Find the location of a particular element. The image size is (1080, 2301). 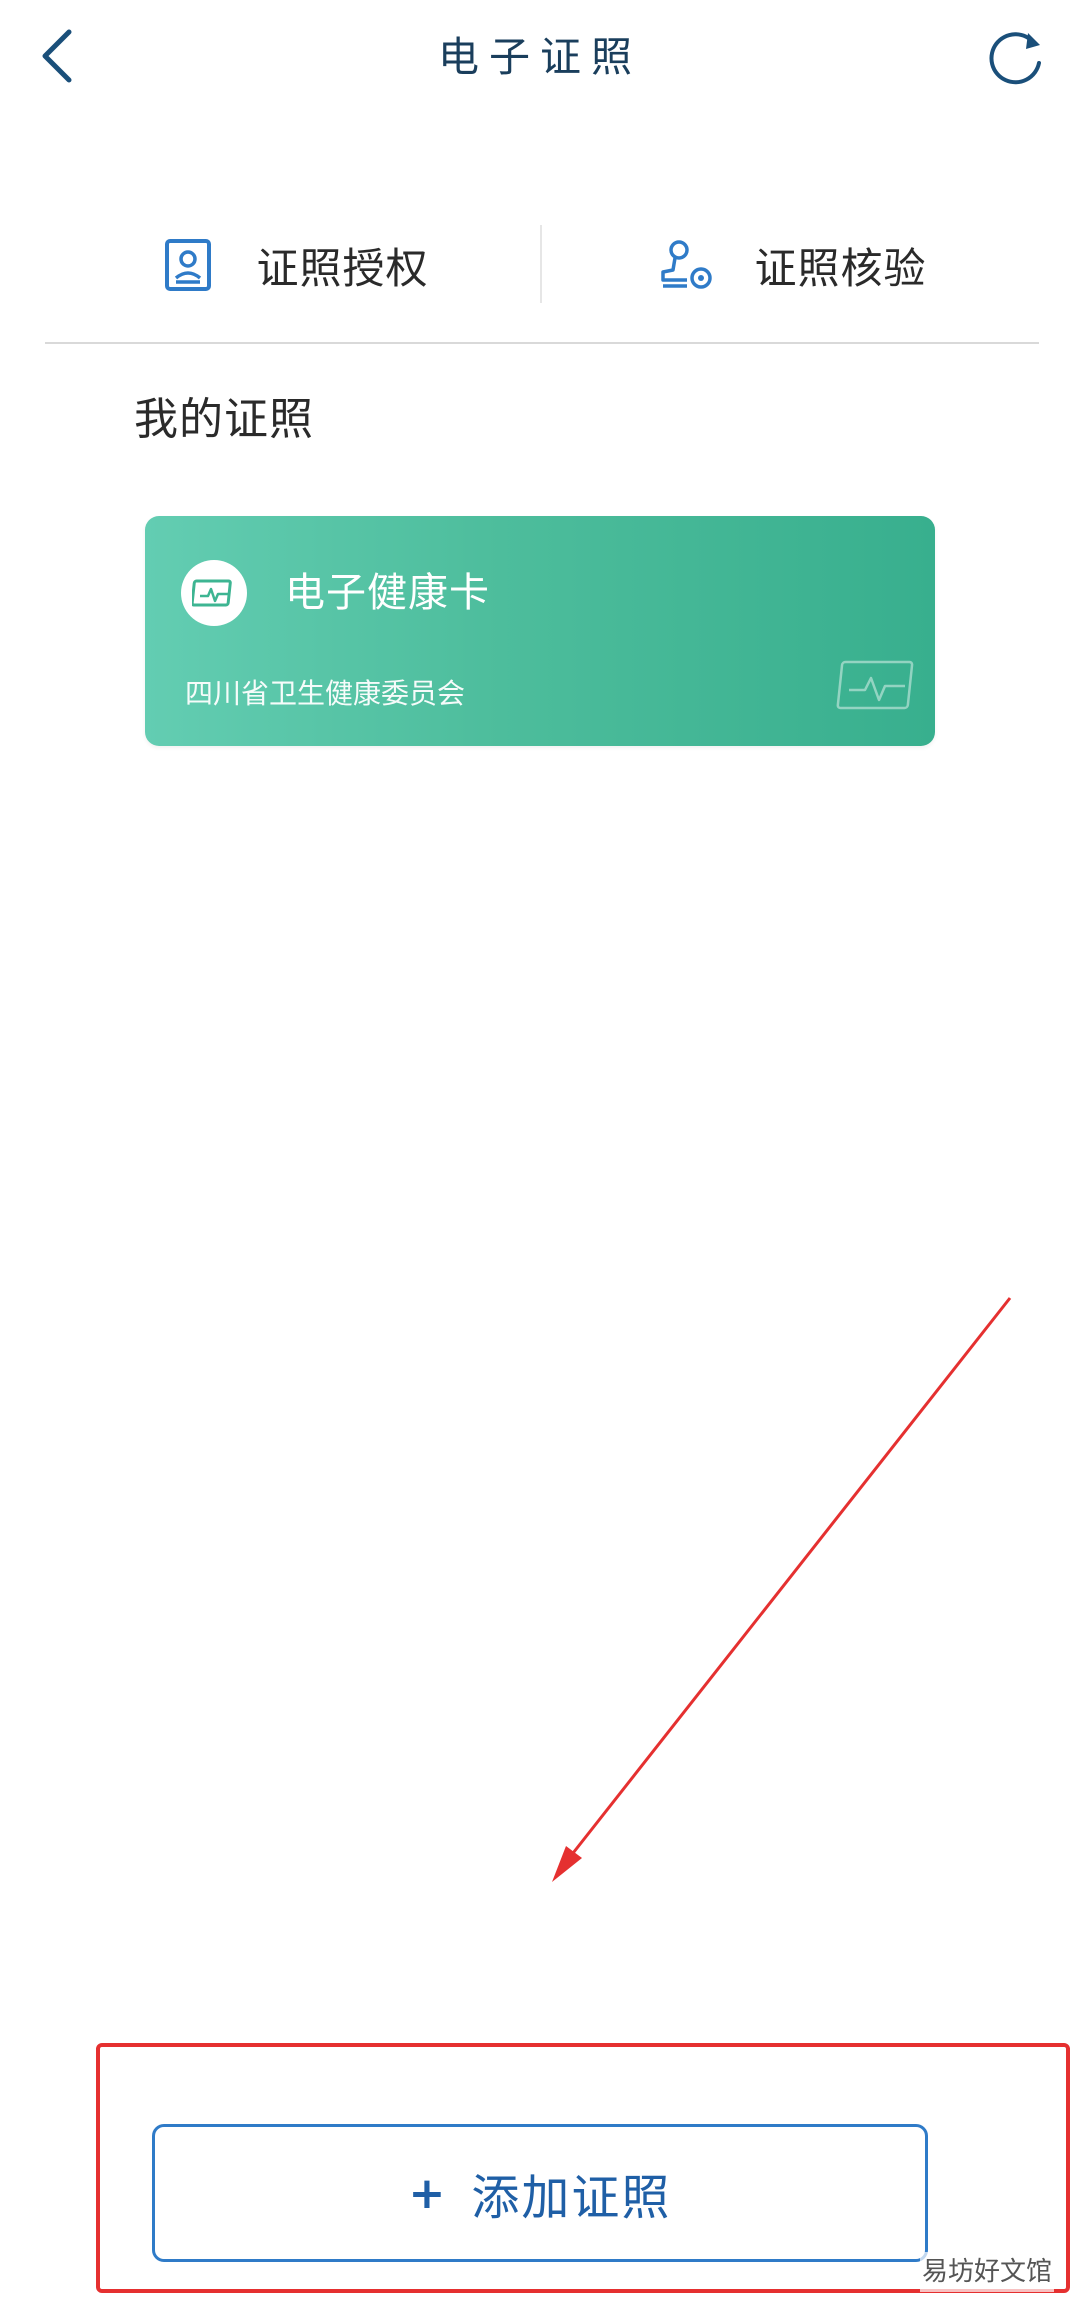

tab-license-verification: 证照核验 is located at coordinates (790, 265).